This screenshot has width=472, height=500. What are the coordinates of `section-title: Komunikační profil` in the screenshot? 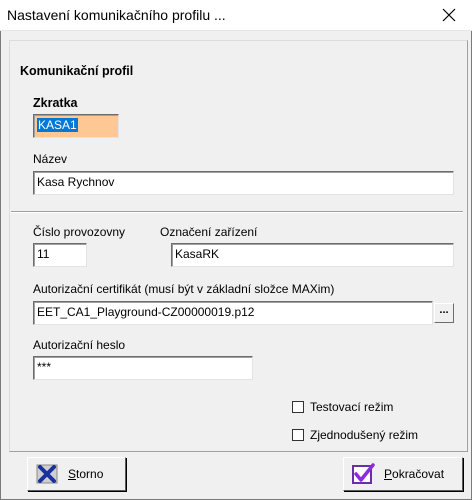 It's located at (77, 71).